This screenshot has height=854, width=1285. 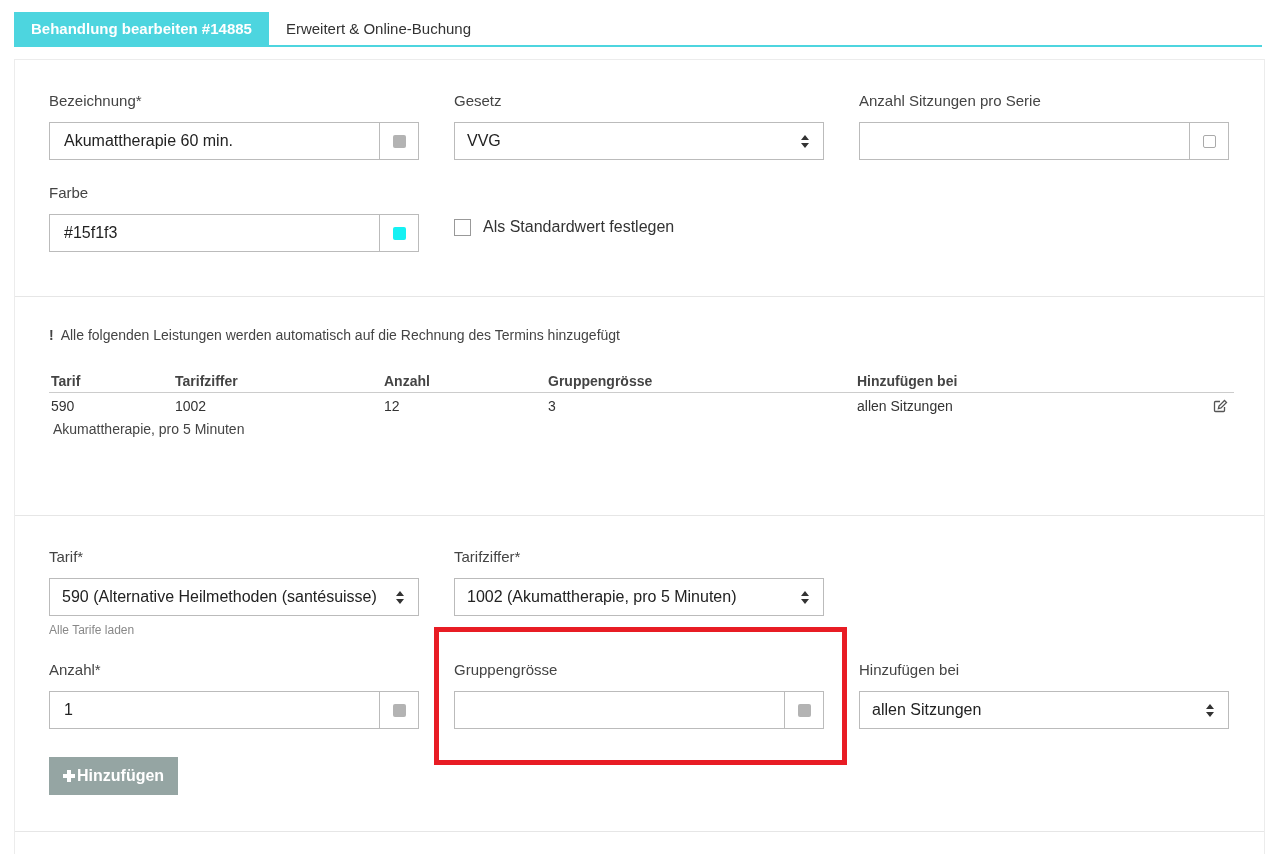 I want to click on service-description: Akumattherapie, pro 5 Minuten, so click(x=149, y=429).